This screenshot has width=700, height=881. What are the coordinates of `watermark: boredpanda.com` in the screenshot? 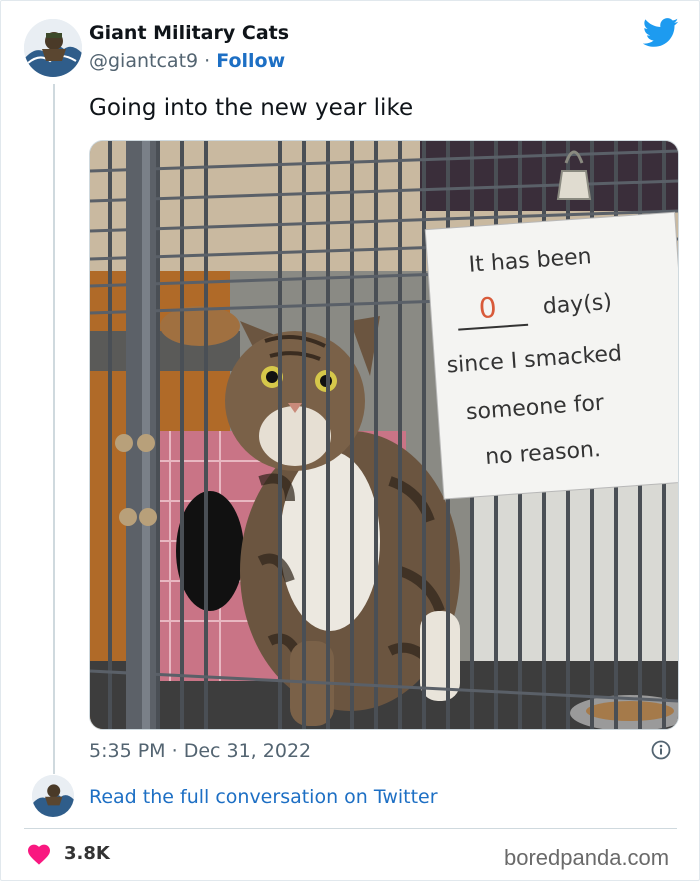 It's located at (587, 857).